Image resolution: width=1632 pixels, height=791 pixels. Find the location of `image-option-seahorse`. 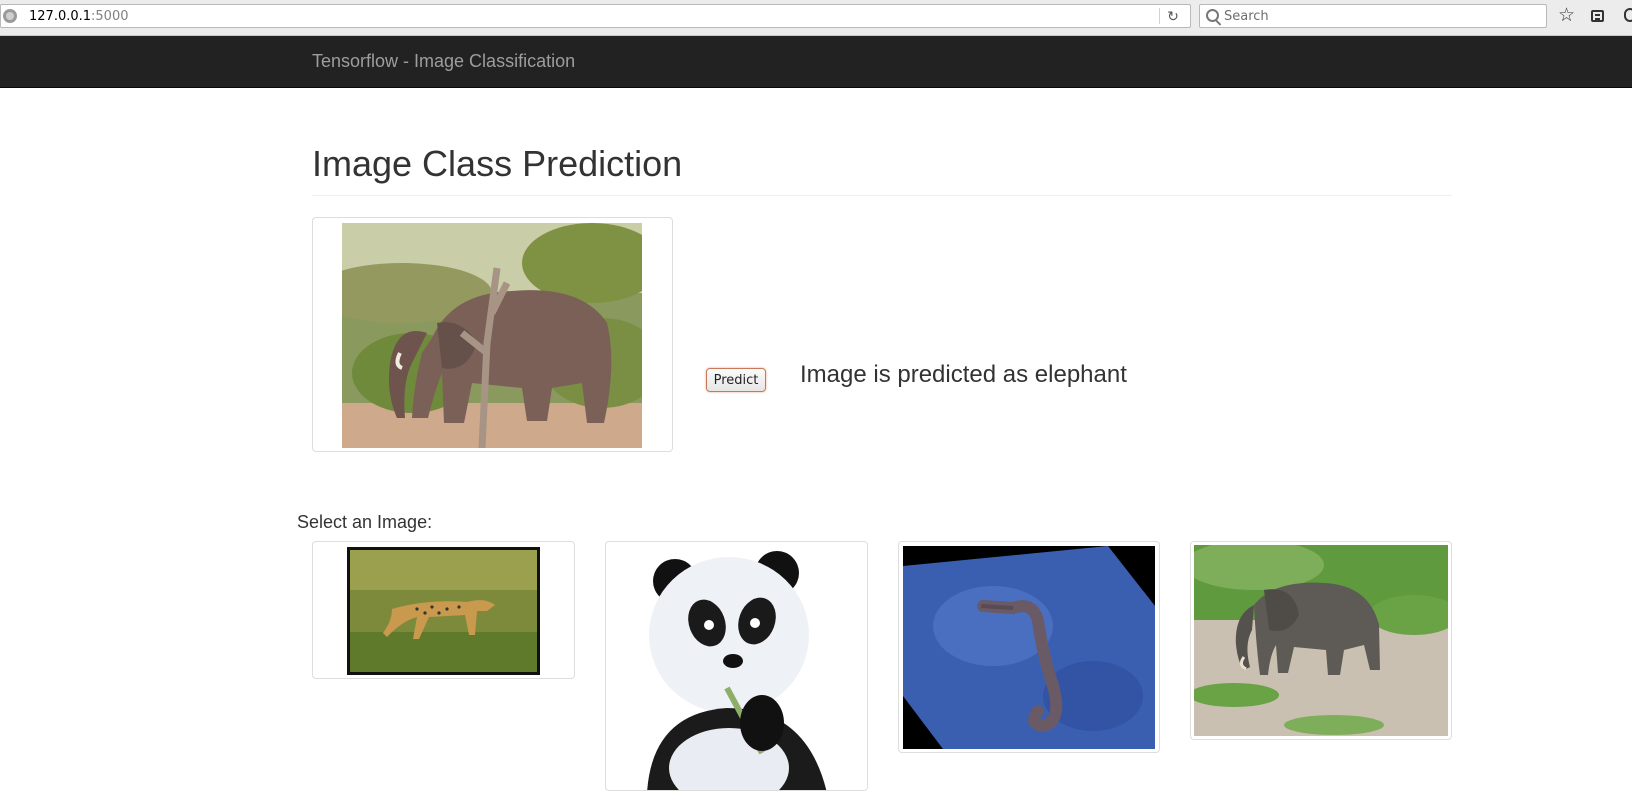

image-option-seahorse is located at coordinates (1029, 647).